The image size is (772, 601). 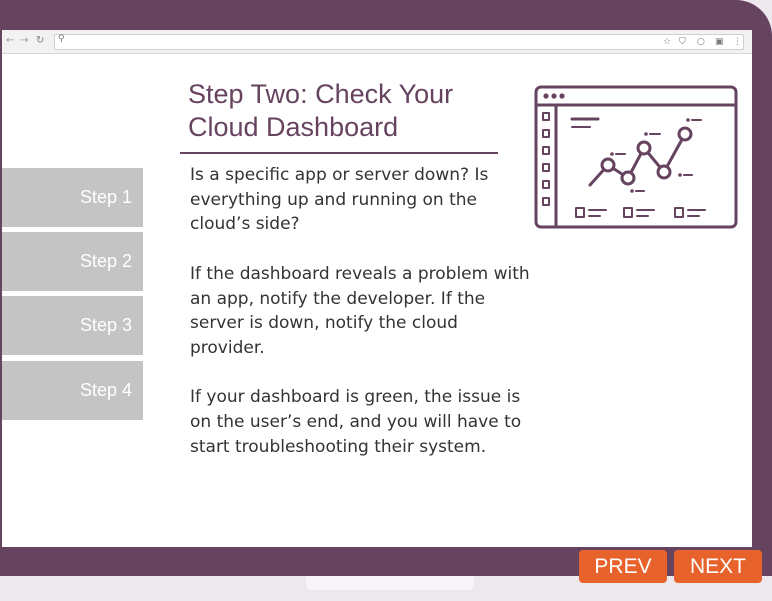 I want to click on laptop-notch, so click(x=390, y=583).